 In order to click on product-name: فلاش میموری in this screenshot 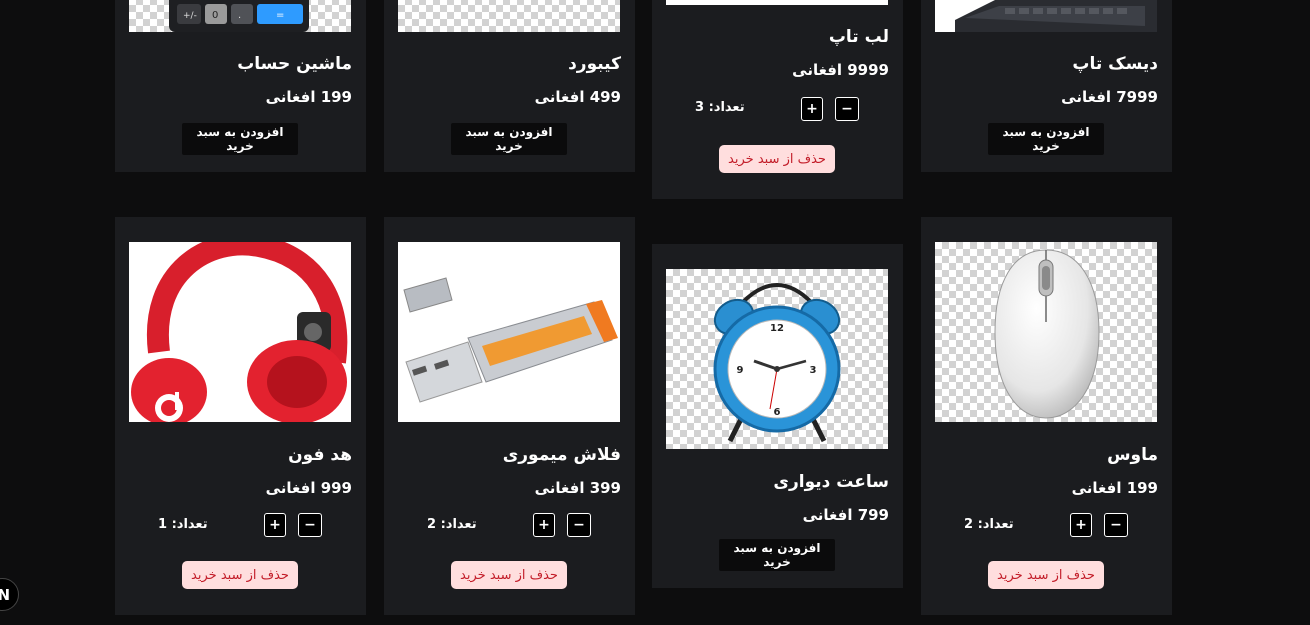, I will do `click(561, 455)`.